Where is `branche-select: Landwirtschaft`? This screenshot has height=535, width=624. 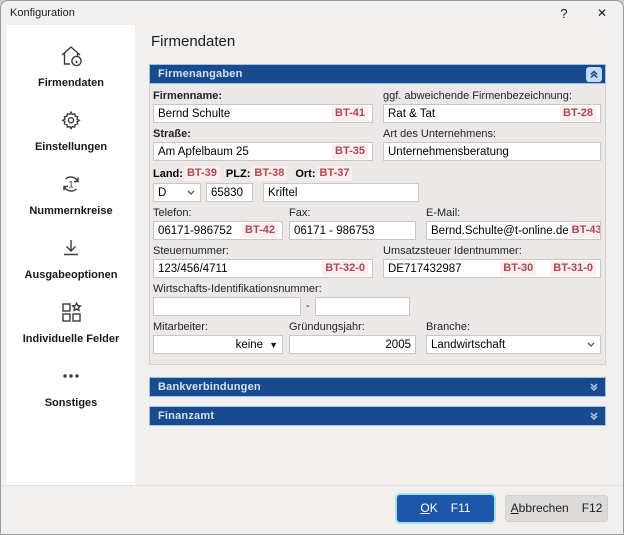 branche-select: Landwirtschaft is located at coordinates (513, 344).